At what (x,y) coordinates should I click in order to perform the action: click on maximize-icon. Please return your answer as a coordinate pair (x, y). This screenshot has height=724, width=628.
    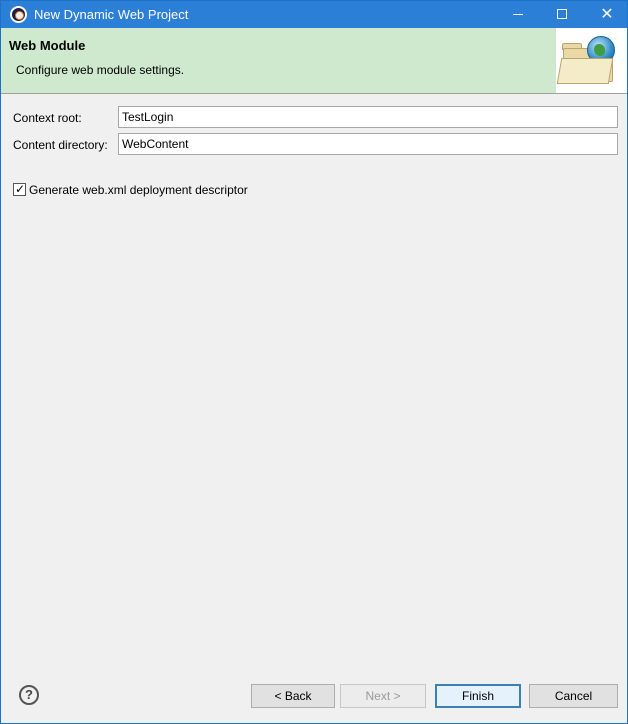
    Looking at the image, I should click on (562, 14).